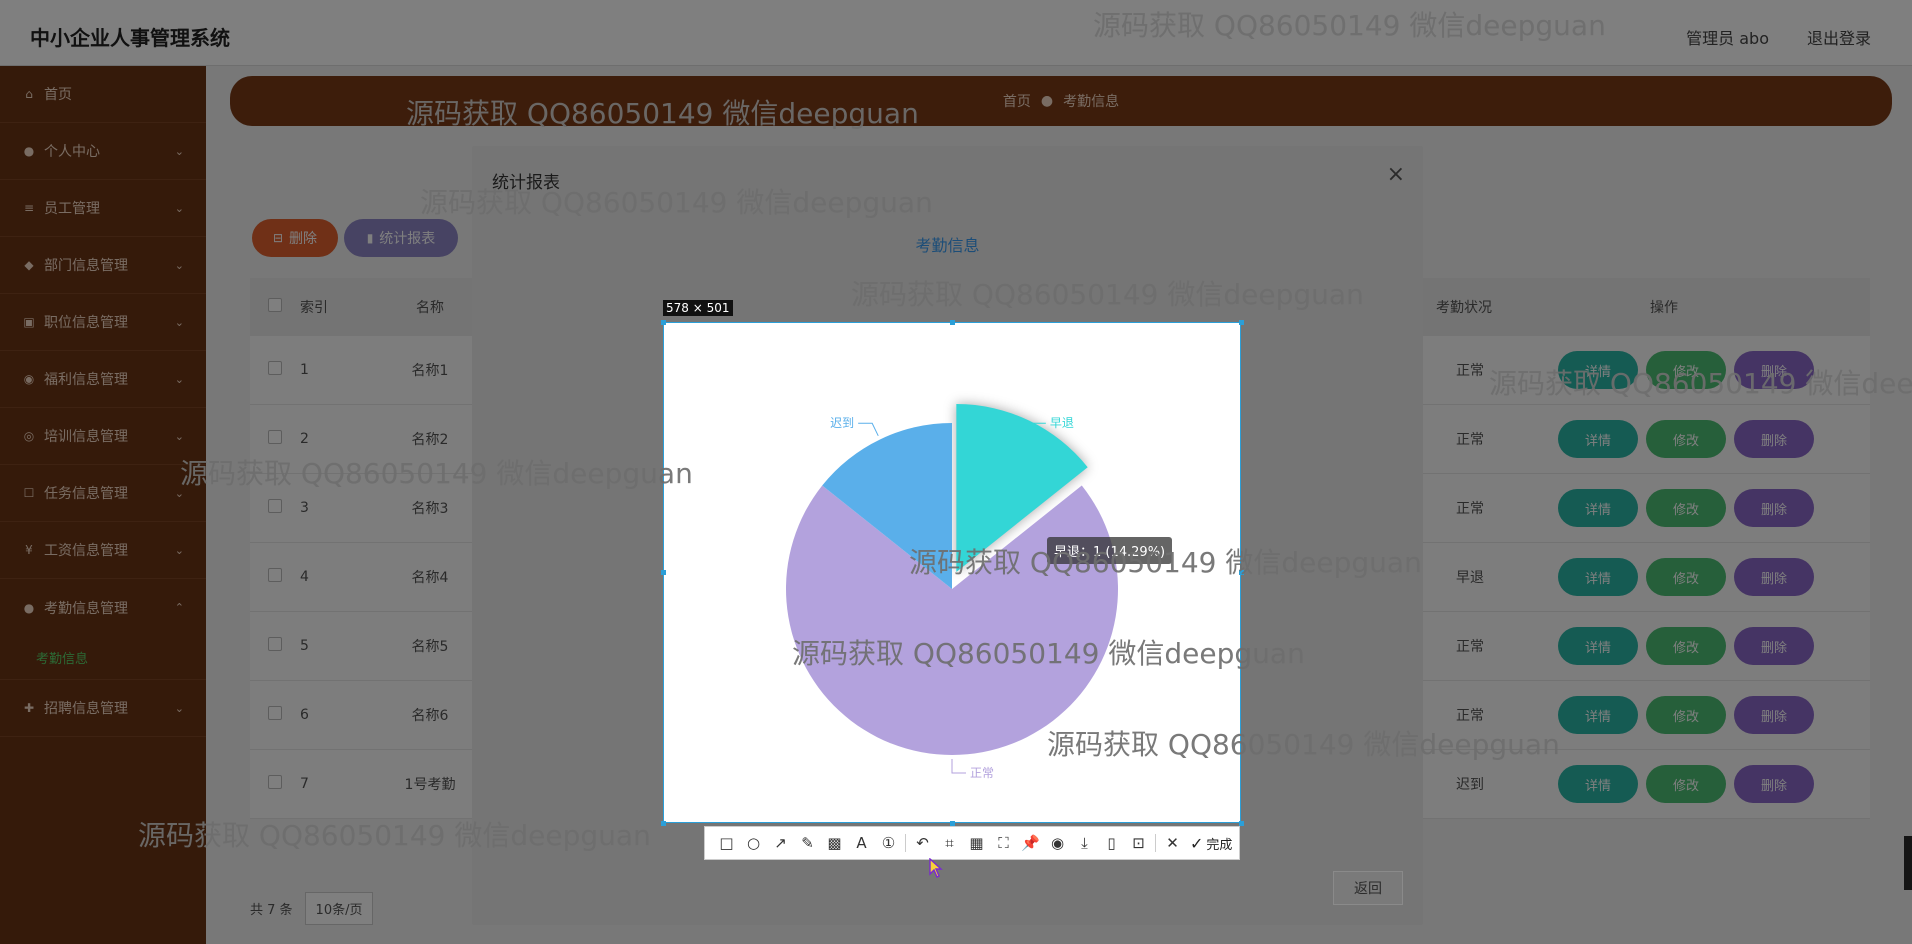 This screenshot has width=1912, height=944. I want to click on resize-handle-tc, so click(952, 322).